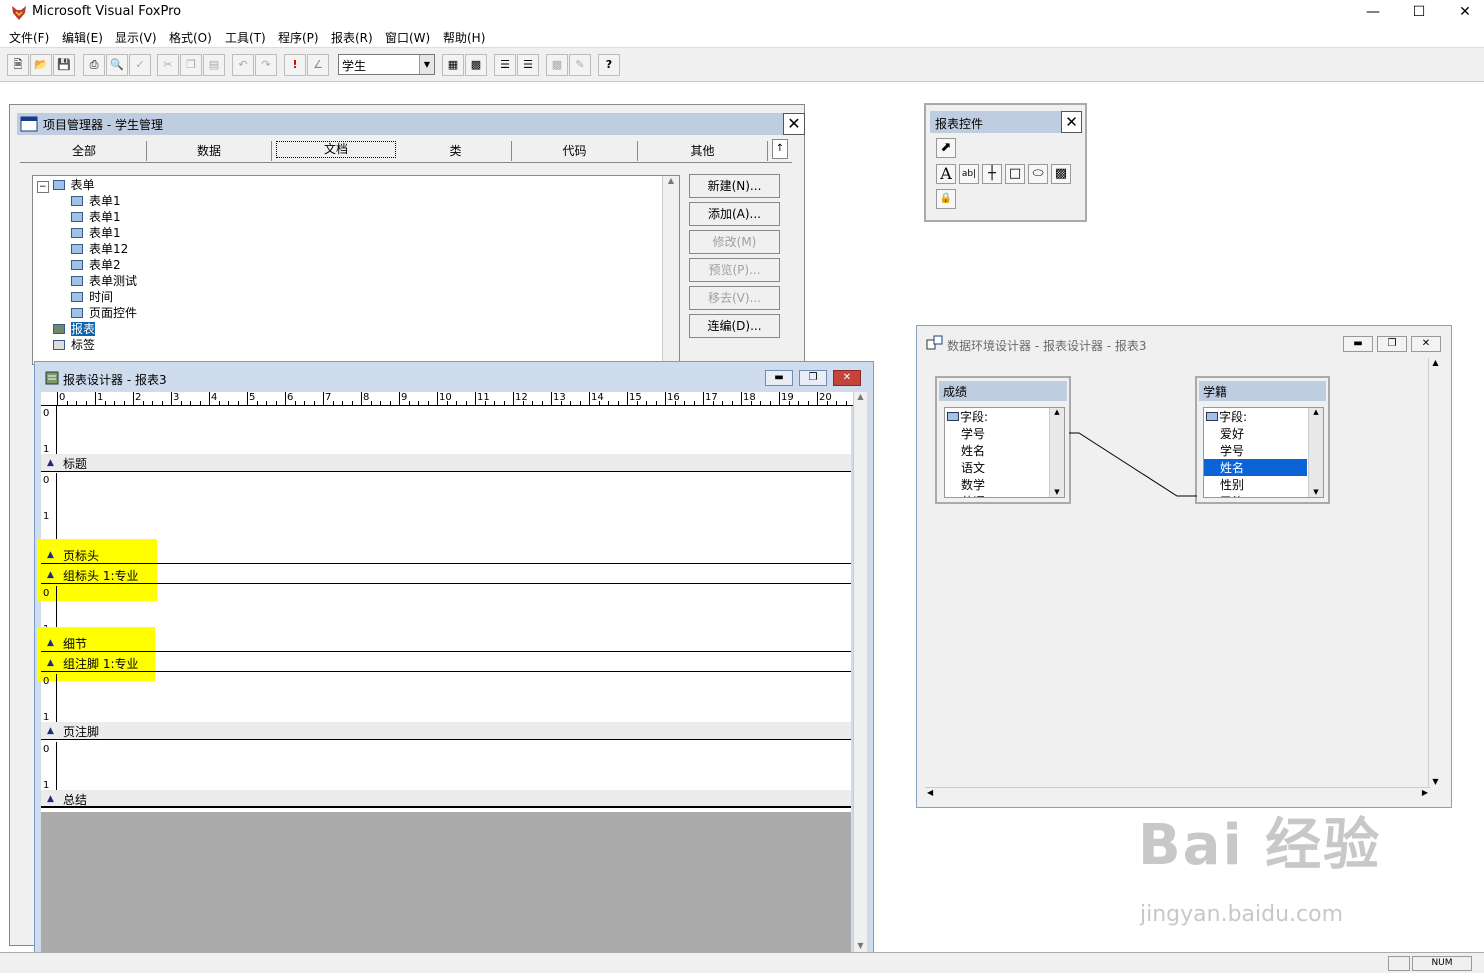 This screenshot has height=973, width=1484. I want to click on spell-check-icon: ✓, so click(140, 65).